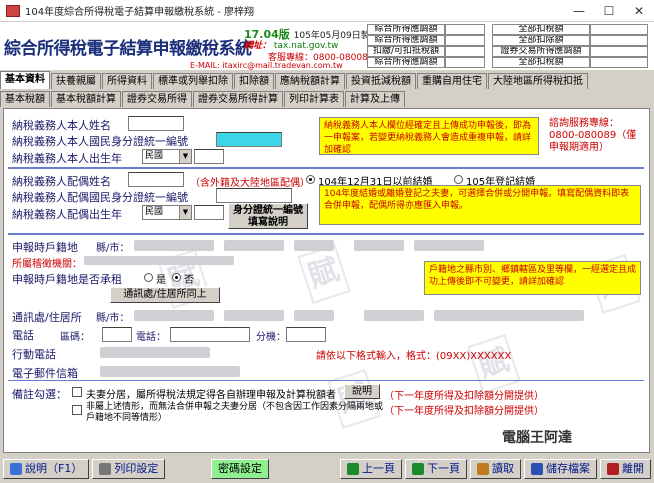 The image size is (654, 483). I want to click on tab-securities: 證券交易所得, so click(157, 99).